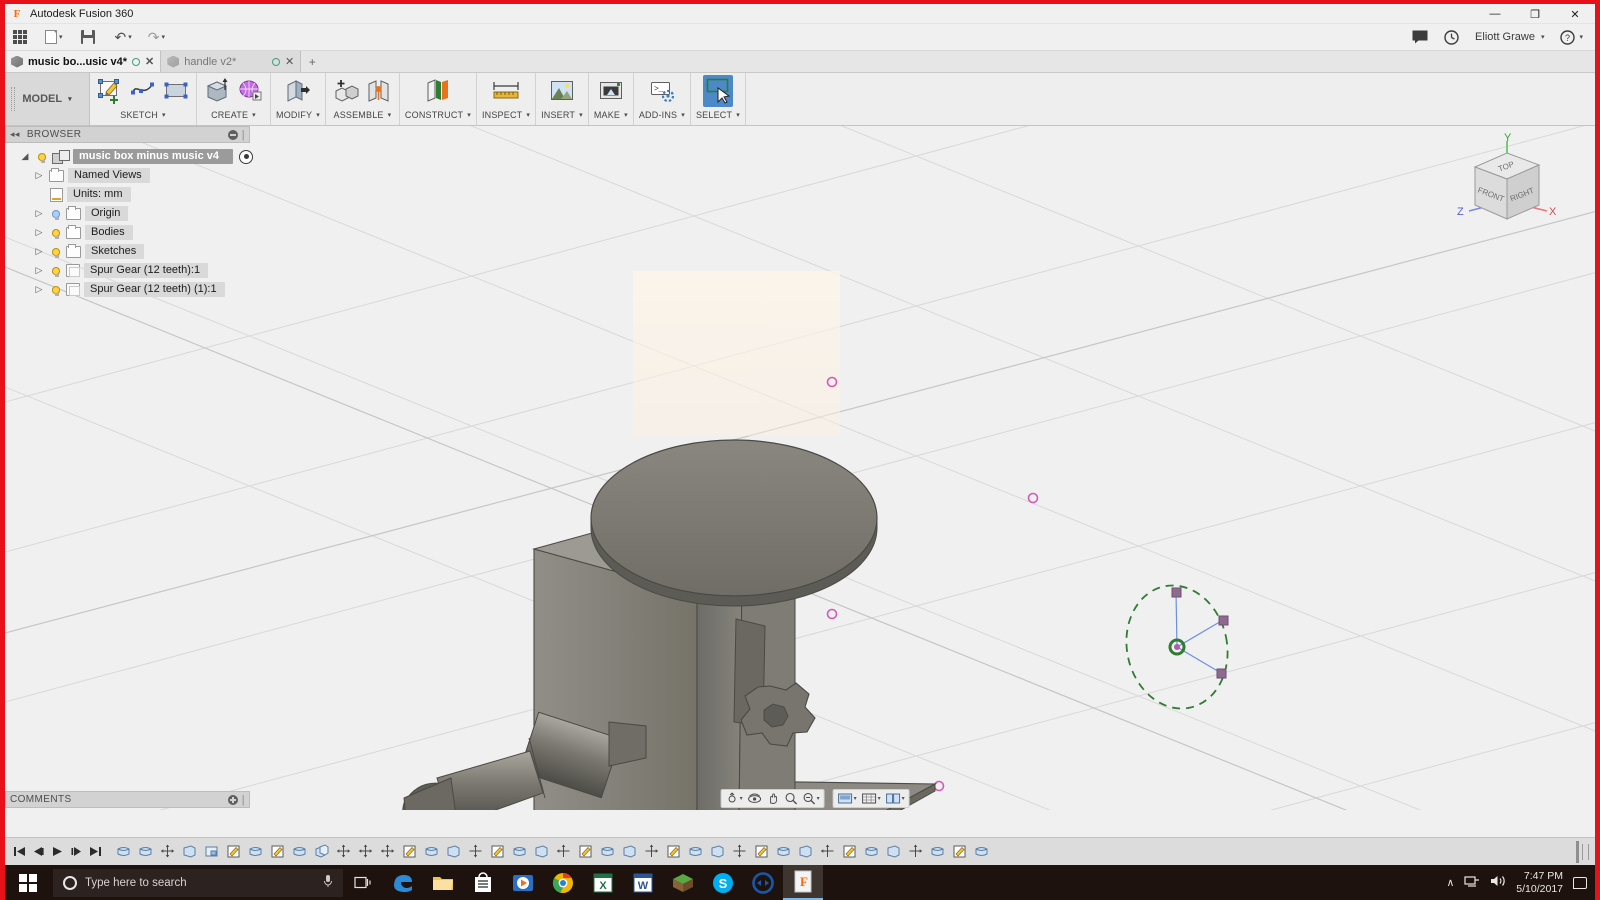 Image resolution: width=1600 pixels, height=900 pixels. Describe the element at coordinates (895, 799) in the screenshot. I see `viewports-button: ▾` at that location.